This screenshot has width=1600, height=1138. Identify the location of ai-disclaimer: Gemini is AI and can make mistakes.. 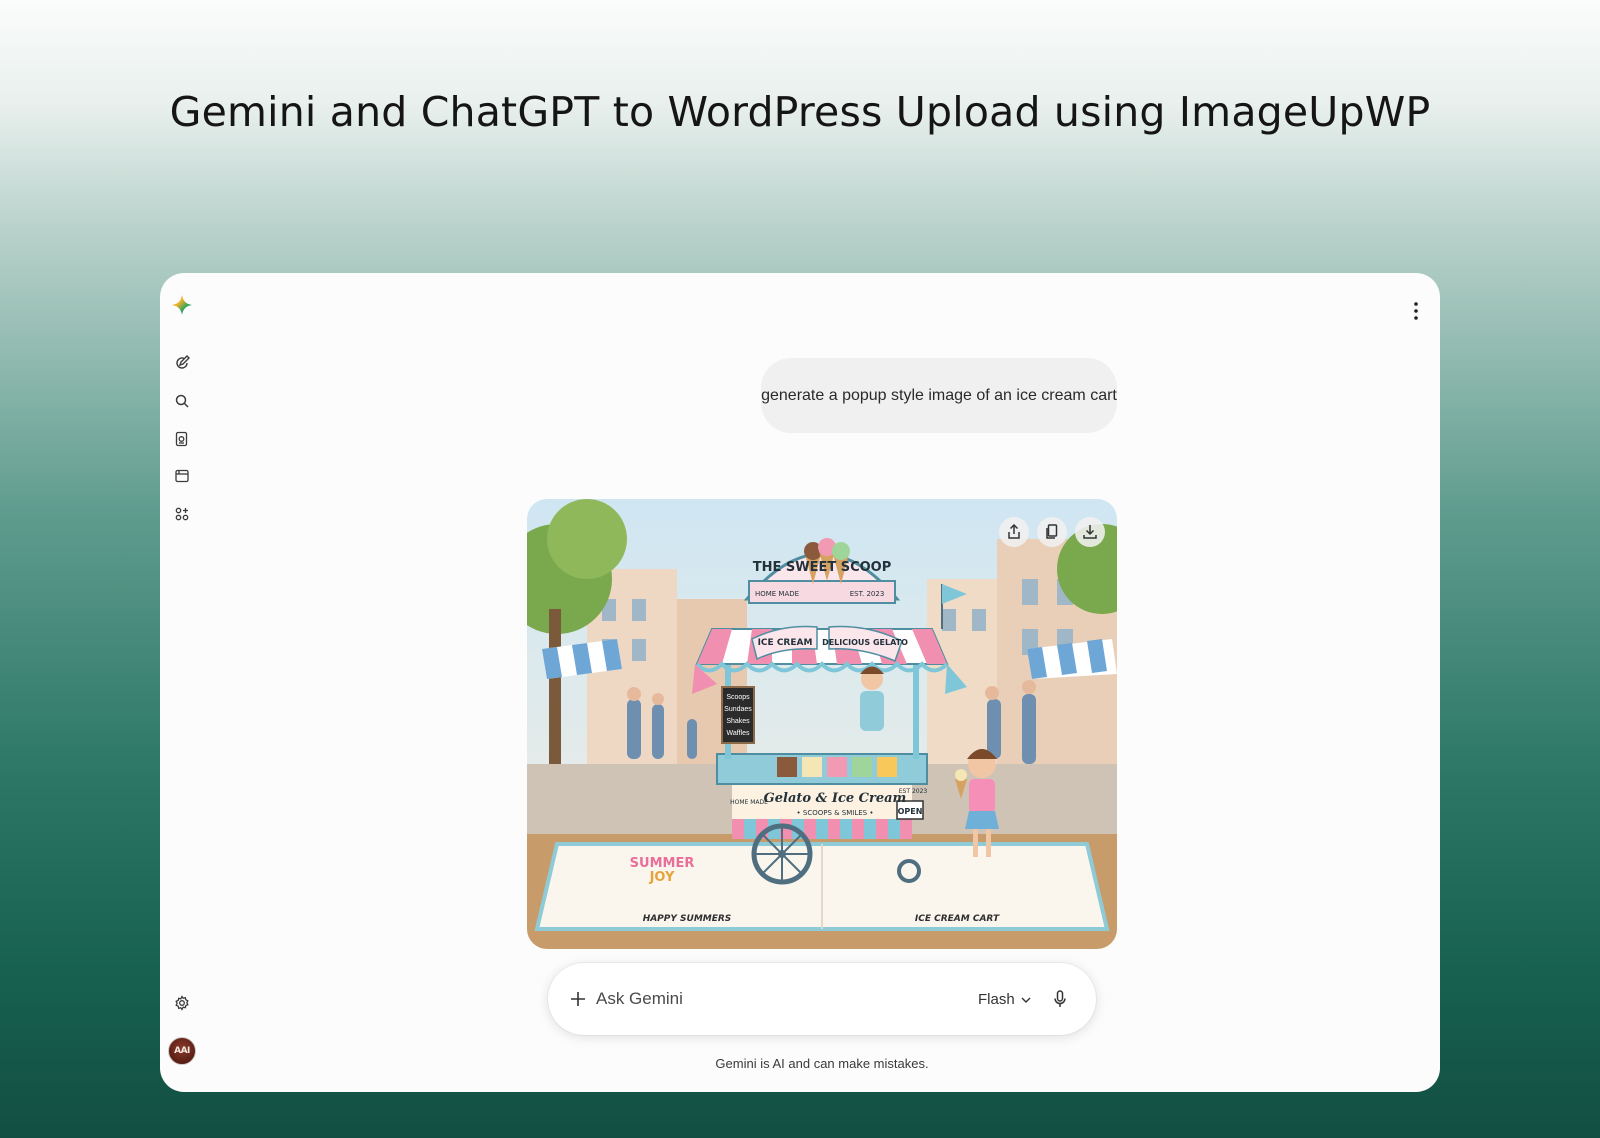
(822, 1063).